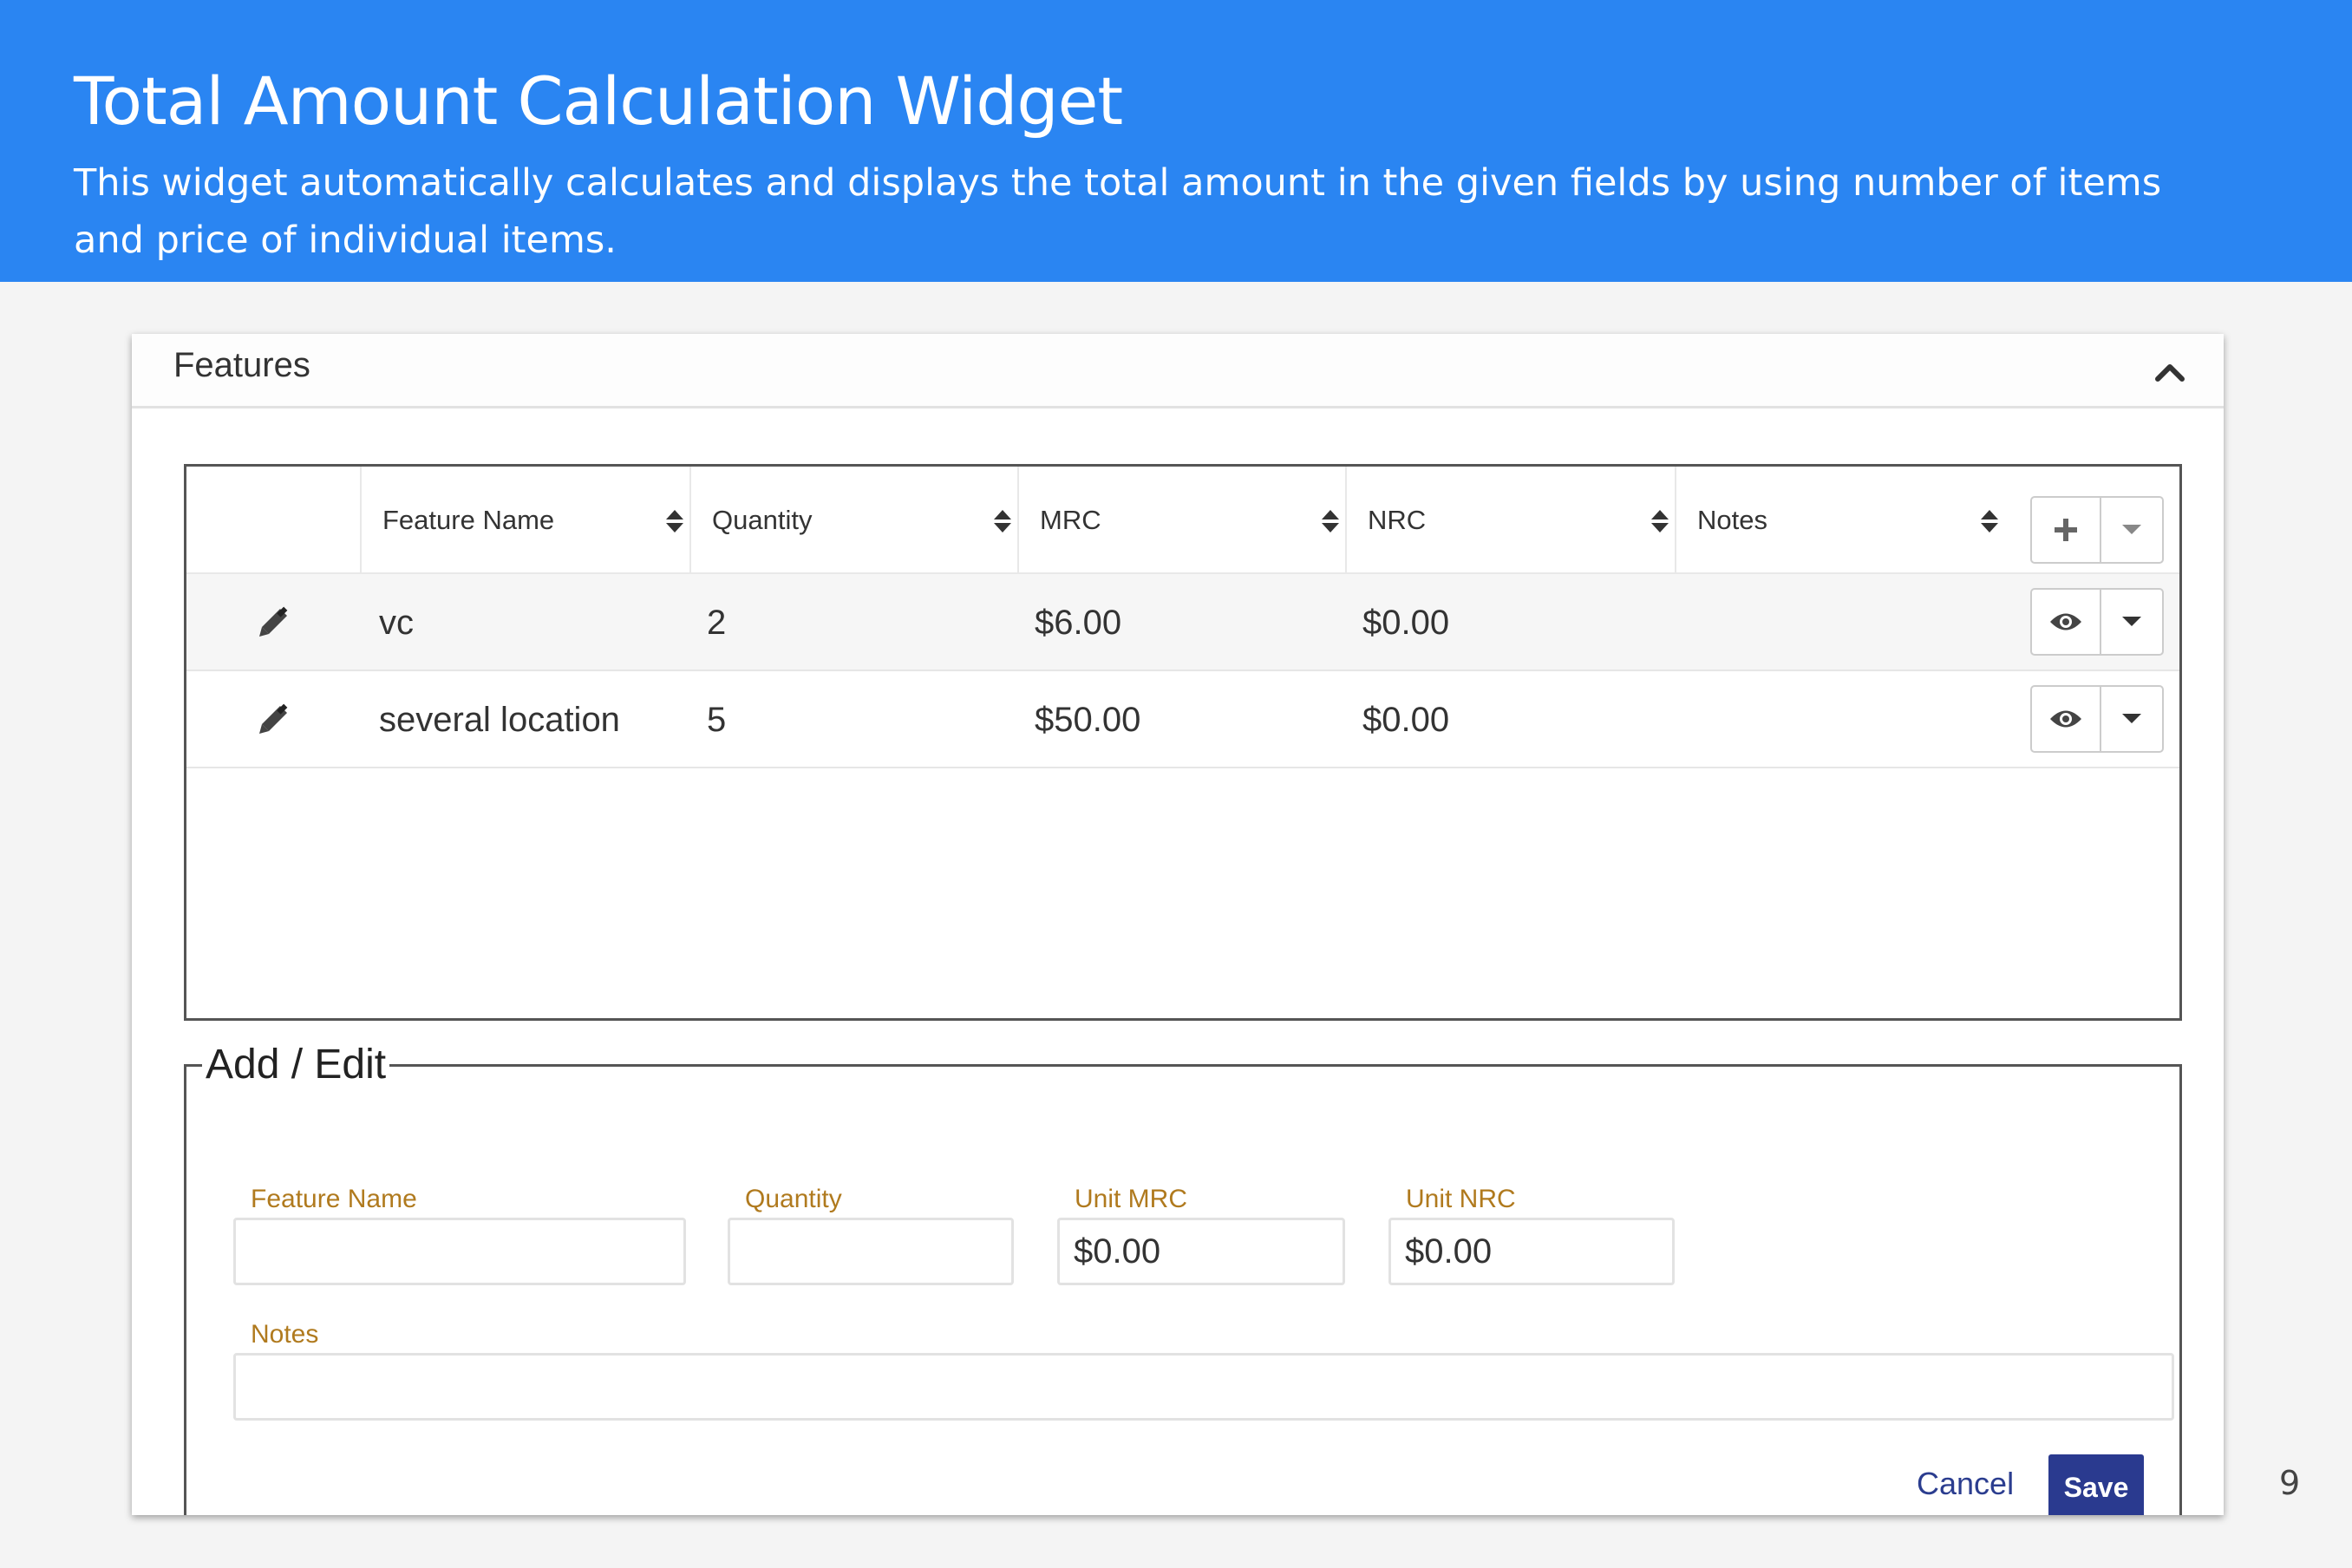  What do you see at coordinates (1966, 1484) in the screenshot?
I see `cancel-button: Cancel` at bounding box center [1966, 1484].